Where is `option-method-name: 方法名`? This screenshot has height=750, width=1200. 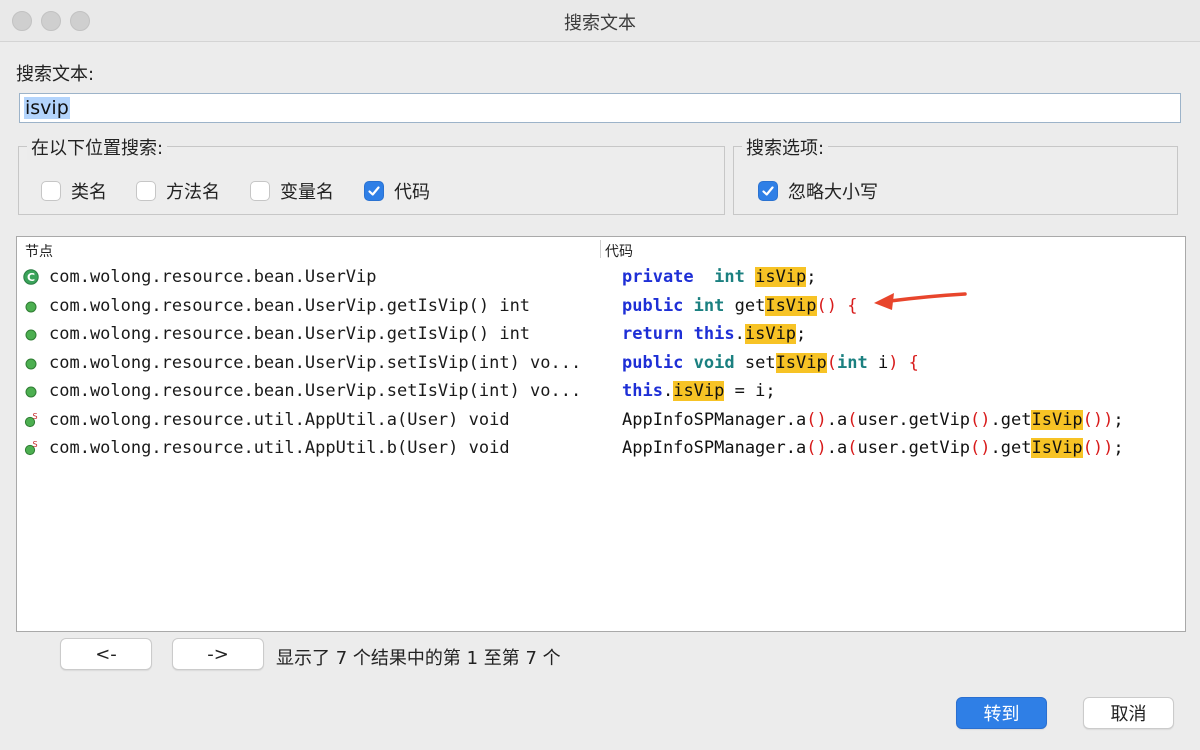
option-method-name: 方法名 is located at coordinates (178, 191).